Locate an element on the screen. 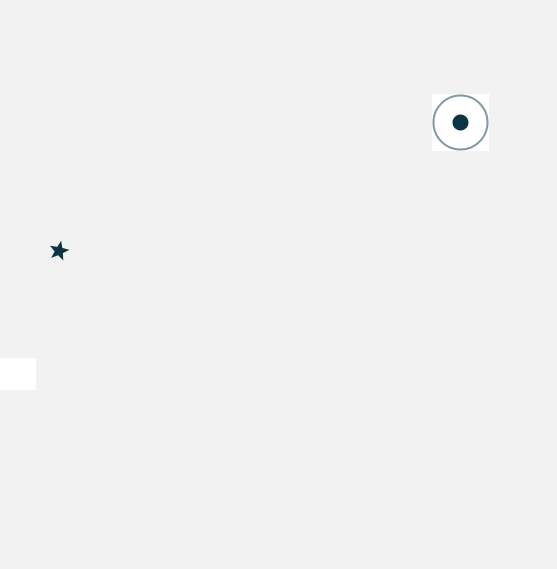 This screenshot has width=557, height=569. radio-target-icon is located at coordinates (460, 122).